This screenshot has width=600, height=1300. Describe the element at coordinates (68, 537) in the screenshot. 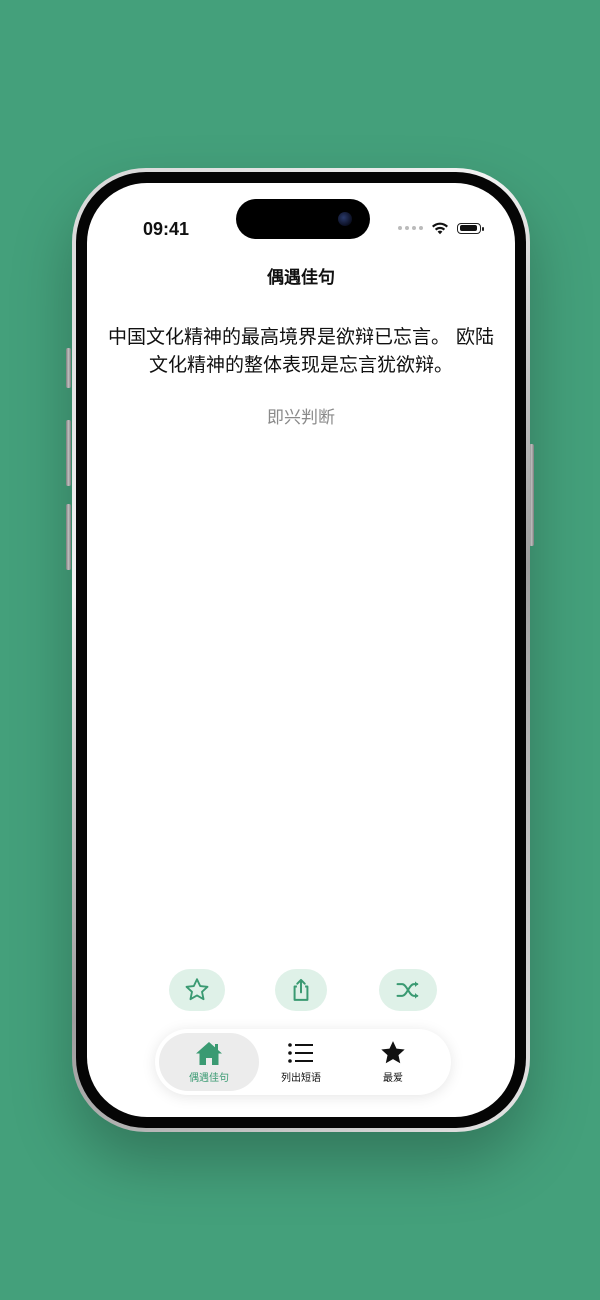

I see `volume-down-button` at that location.